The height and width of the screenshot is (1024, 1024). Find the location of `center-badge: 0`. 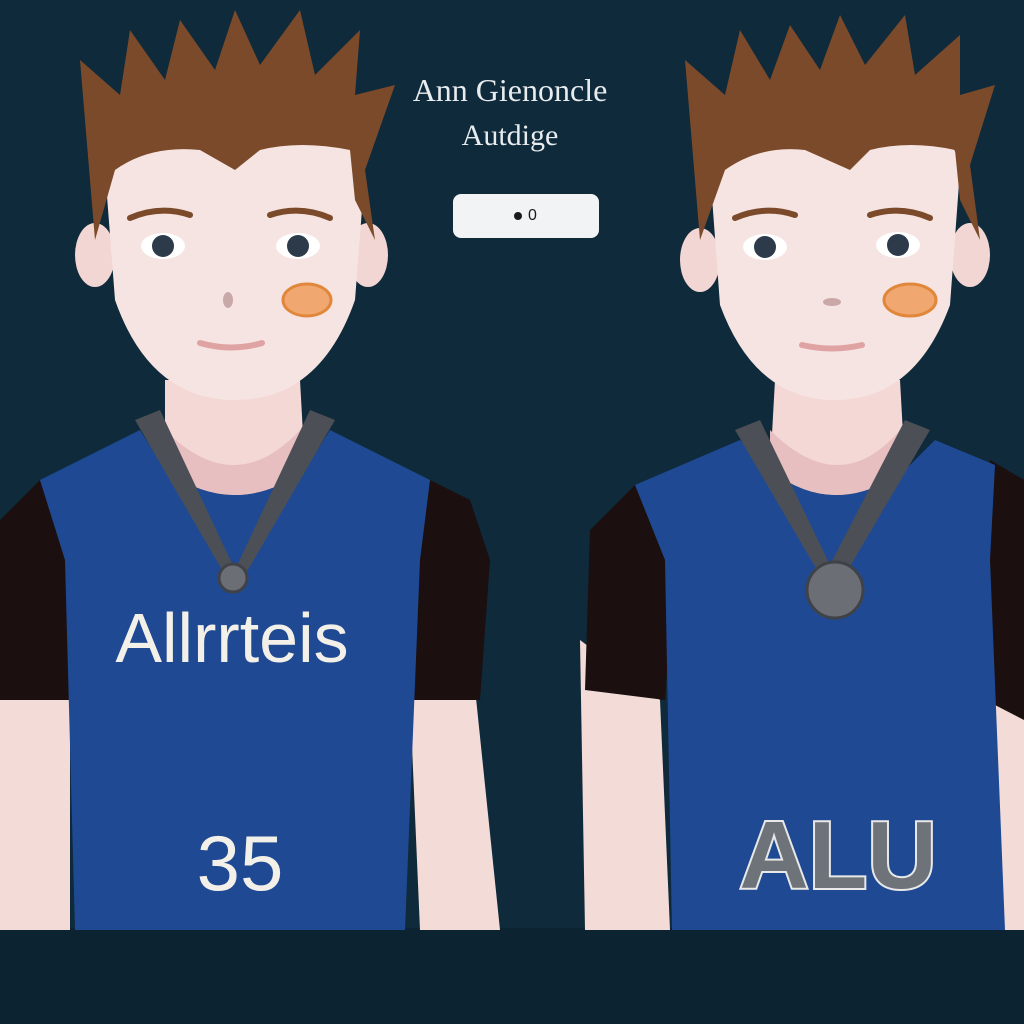

center-badge: 0 is located at coordinates (526, 216).